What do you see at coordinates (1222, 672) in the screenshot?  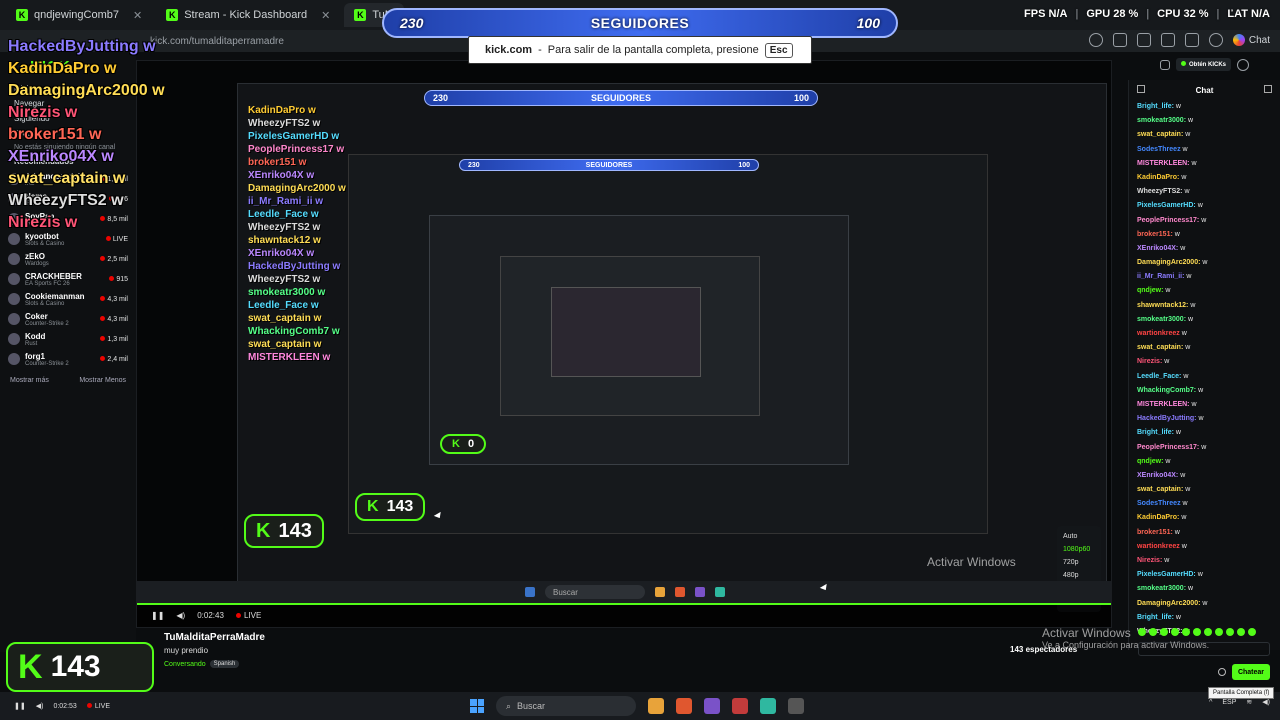 I see `gear-icon` at bounding box center [1222, 672].